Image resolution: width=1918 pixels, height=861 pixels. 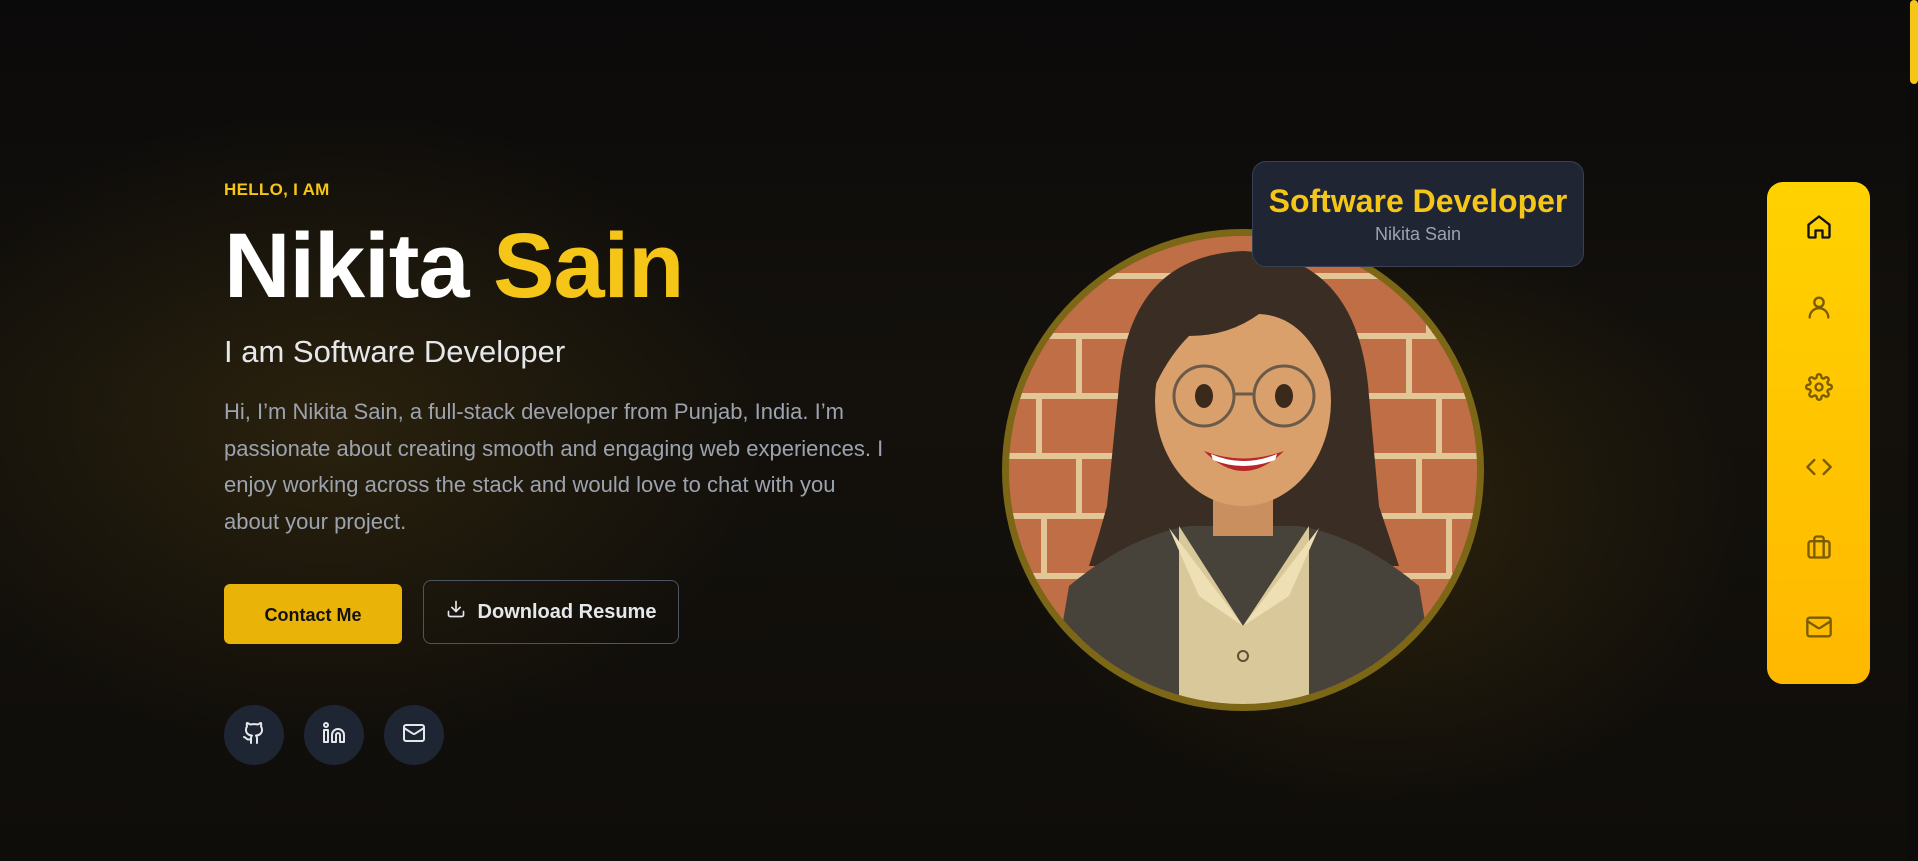 I want to click on download-resume-label: Download Resume, so click(x=567, y=611).